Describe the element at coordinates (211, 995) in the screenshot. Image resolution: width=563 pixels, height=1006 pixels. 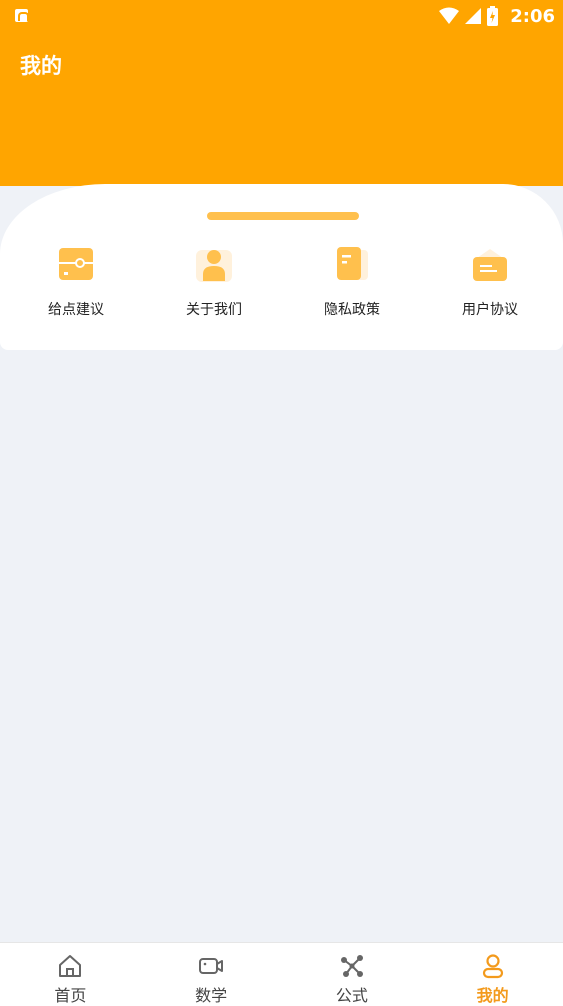
I see `tab-label: 数学` at that location.